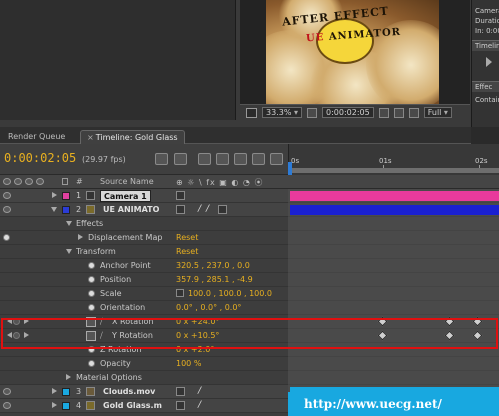  Describe the element at coordinates (290, 168) in the screenshot. I see `playhead` at that location.